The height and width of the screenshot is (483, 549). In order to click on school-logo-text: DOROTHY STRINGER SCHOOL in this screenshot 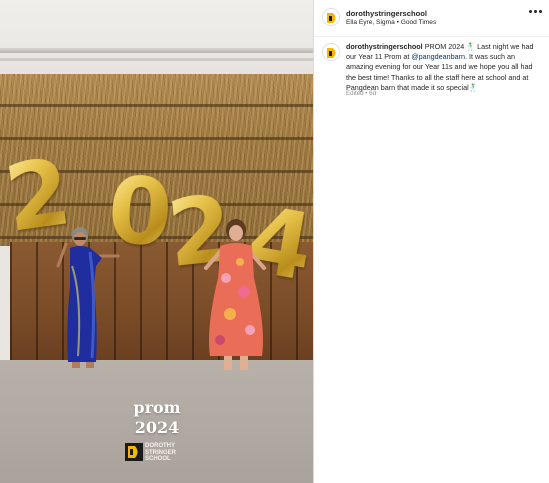, I will do `click(168, 453)`.